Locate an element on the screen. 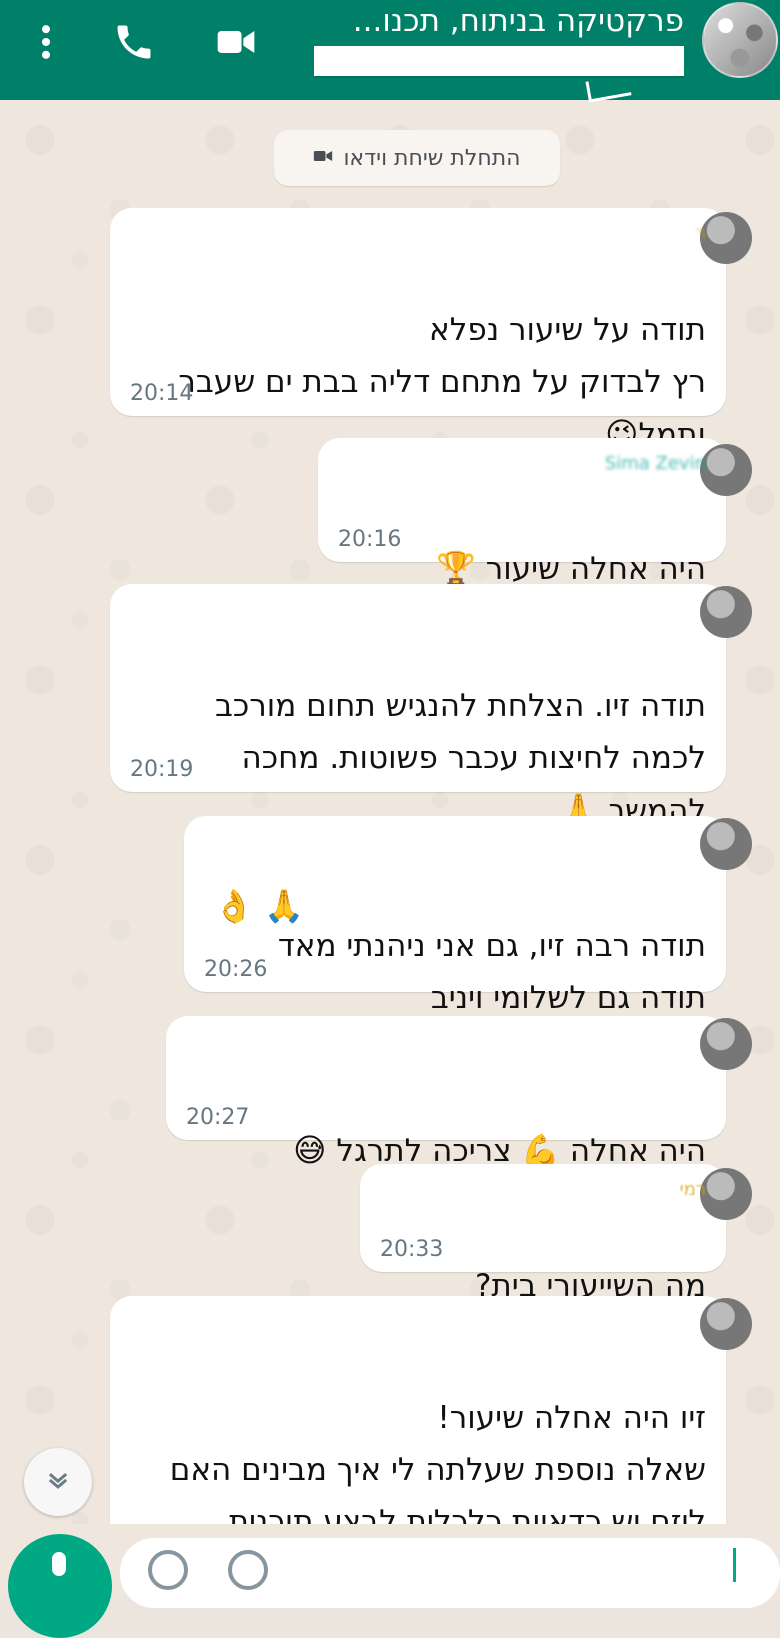 The height and width of the screenshot is (1638, 780). scroll-down-button is located at coordinates (58, 1482).